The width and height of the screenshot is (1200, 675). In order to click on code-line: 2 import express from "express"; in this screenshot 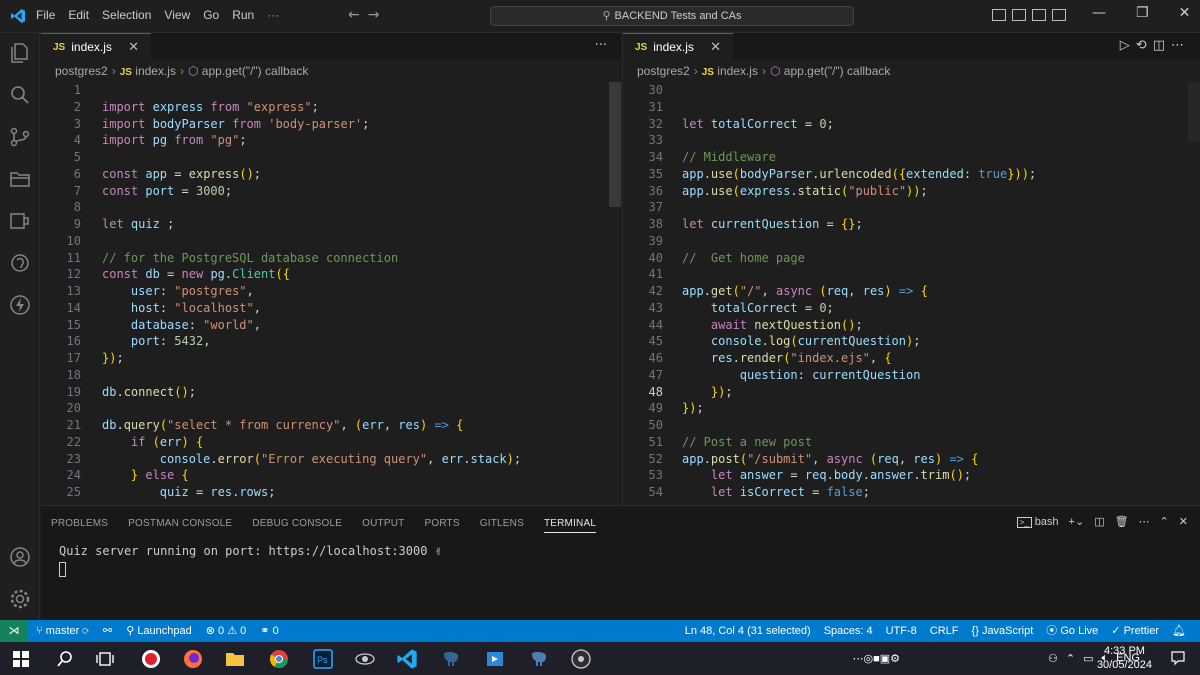, I will do `click(331, 107)`.